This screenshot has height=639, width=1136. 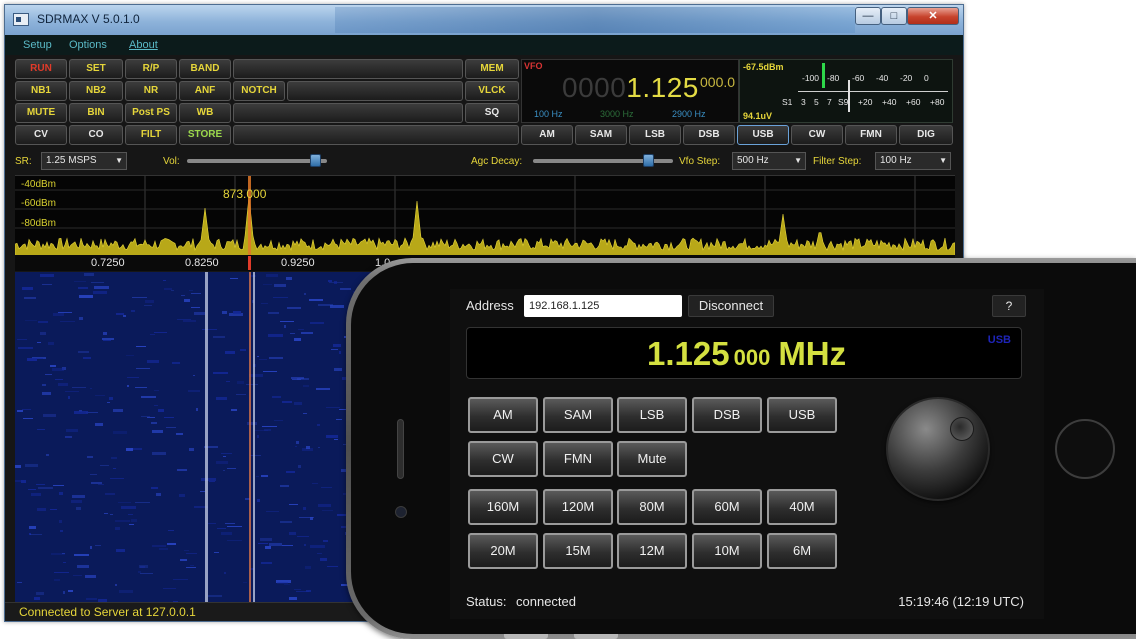 I want to click on phone-band-10m-button: 10M, so click(x=727, y=551).